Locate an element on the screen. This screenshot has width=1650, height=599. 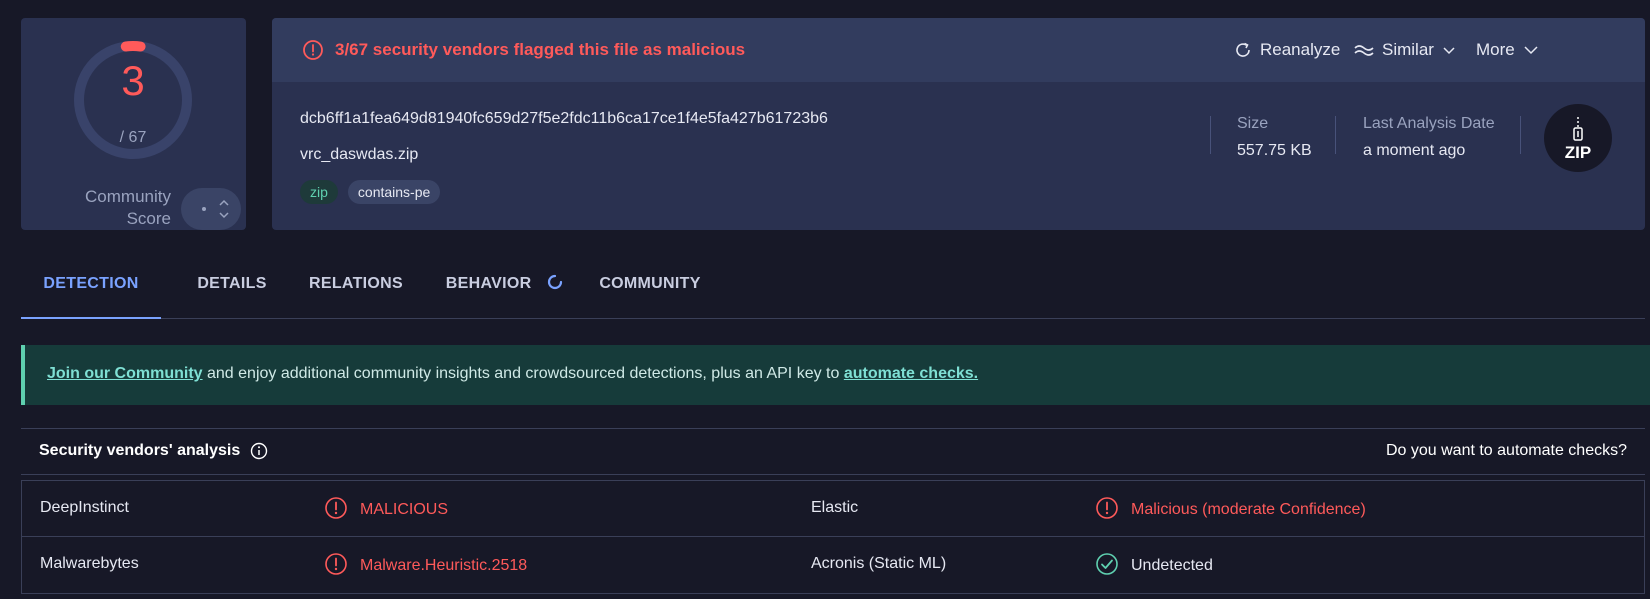
check-circle-icon is located at coordinates (1107, 564).